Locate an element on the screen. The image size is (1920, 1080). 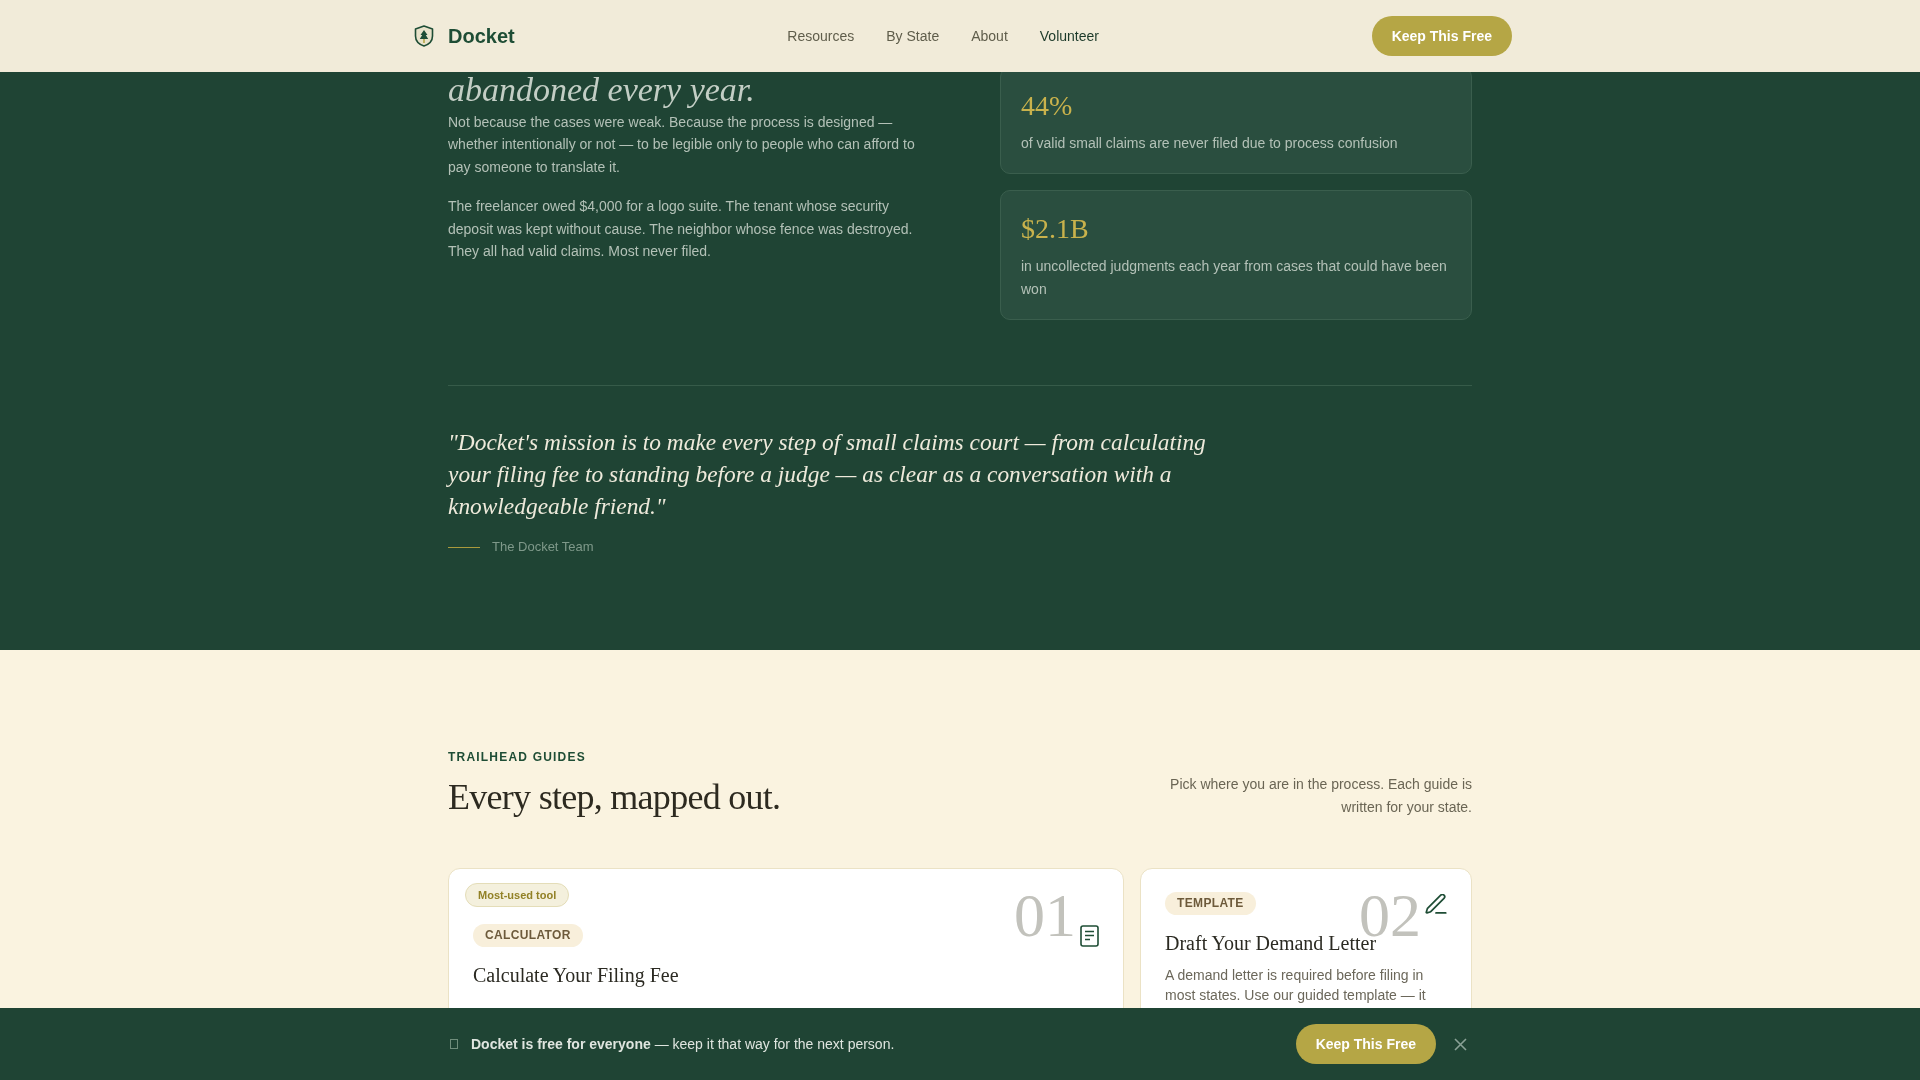
stat-description: in uncollected judgments each year from cases that could have been won is located at coordinates (1234, 278).